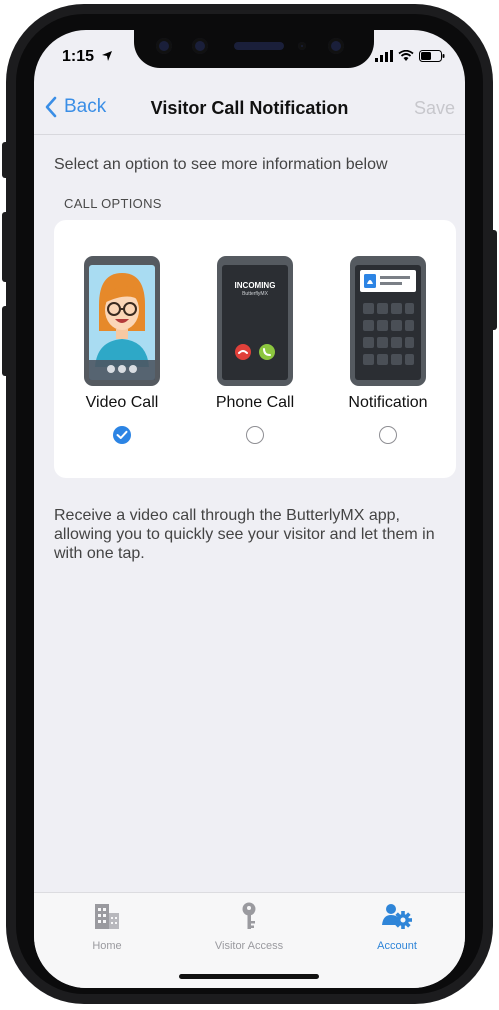  I want to click on front-camera, so click(336, 46).